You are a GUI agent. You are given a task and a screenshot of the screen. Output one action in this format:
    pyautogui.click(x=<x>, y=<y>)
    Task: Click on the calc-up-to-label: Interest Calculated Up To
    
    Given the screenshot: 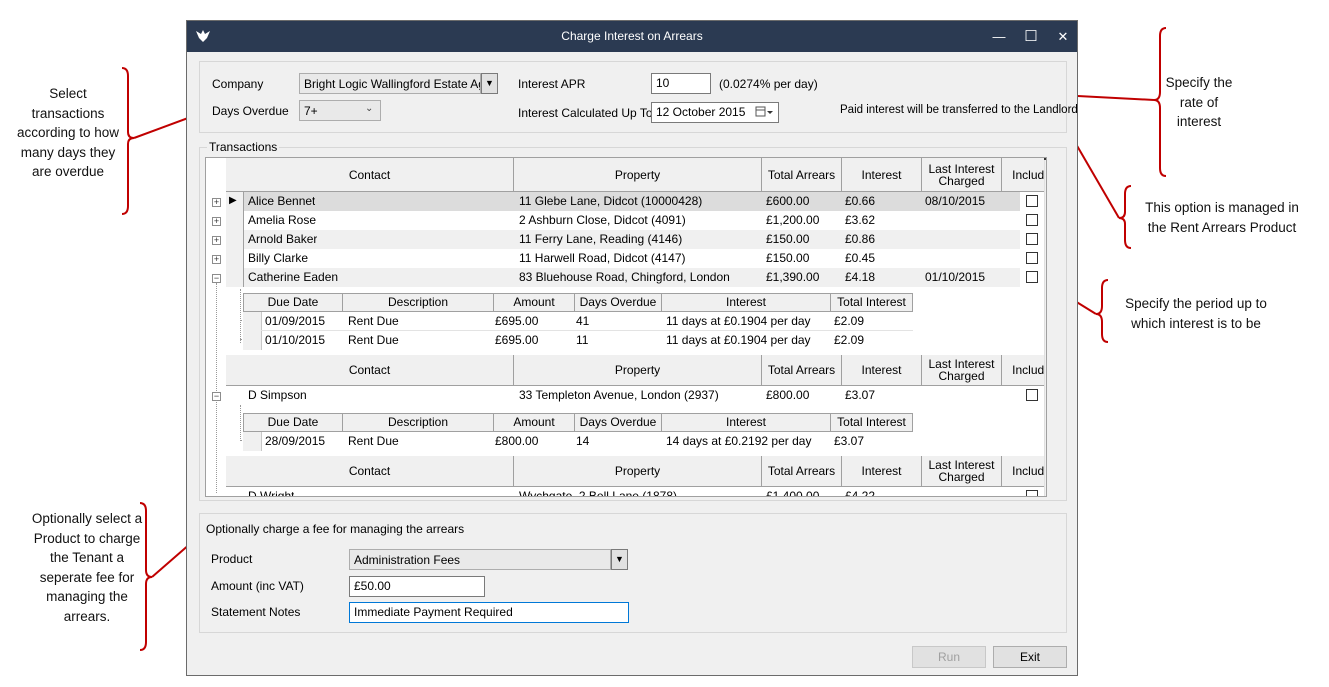 What is the action you would take?
    pyautogui.click(x=585, y=113)
    